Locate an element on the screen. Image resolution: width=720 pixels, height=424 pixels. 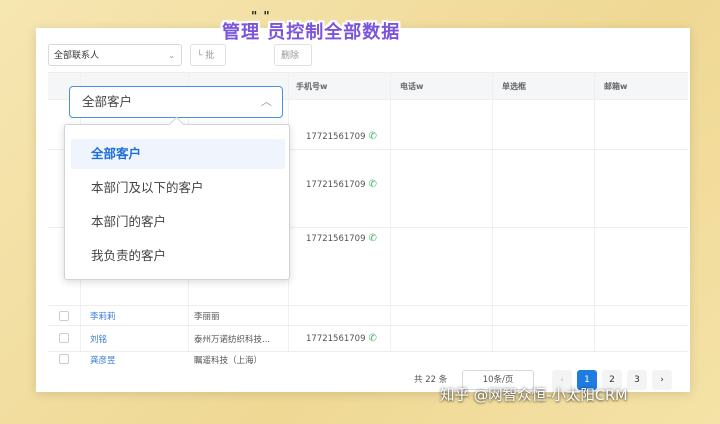
batch-button: └ 批 is located at coordinates (208, 55).